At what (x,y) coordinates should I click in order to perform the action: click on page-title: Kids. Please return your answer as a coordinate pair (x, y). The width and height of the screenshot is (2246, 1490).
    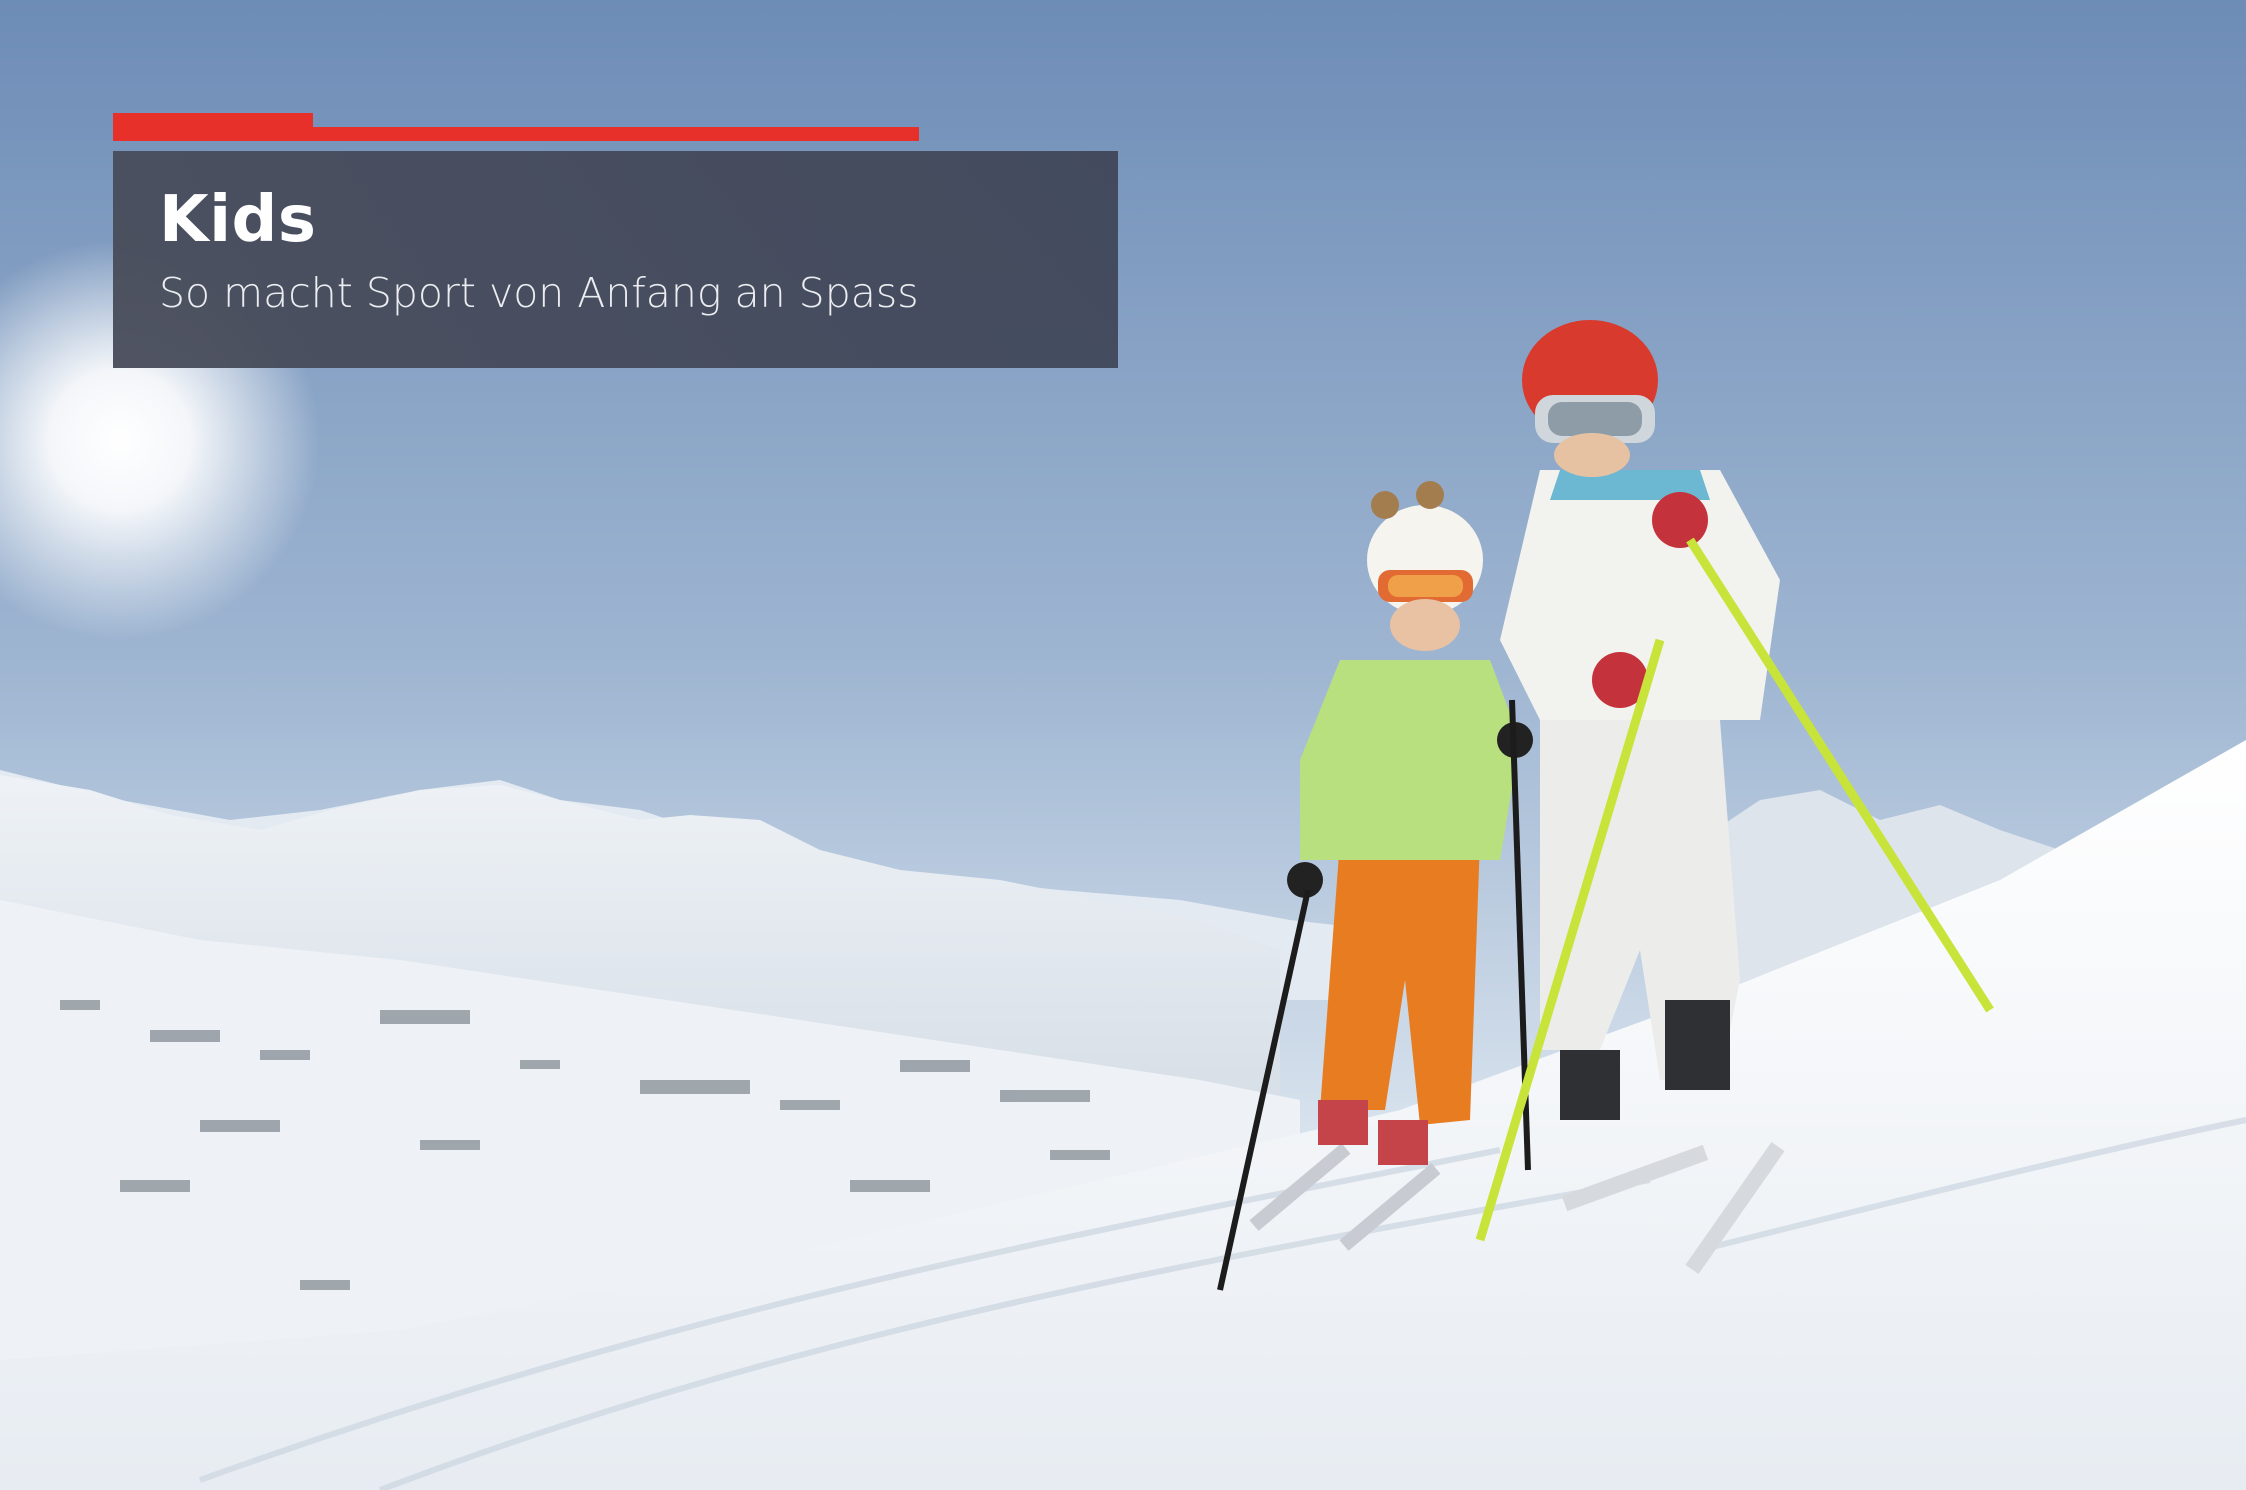
    Looking at the image, I should click on (238, 220).